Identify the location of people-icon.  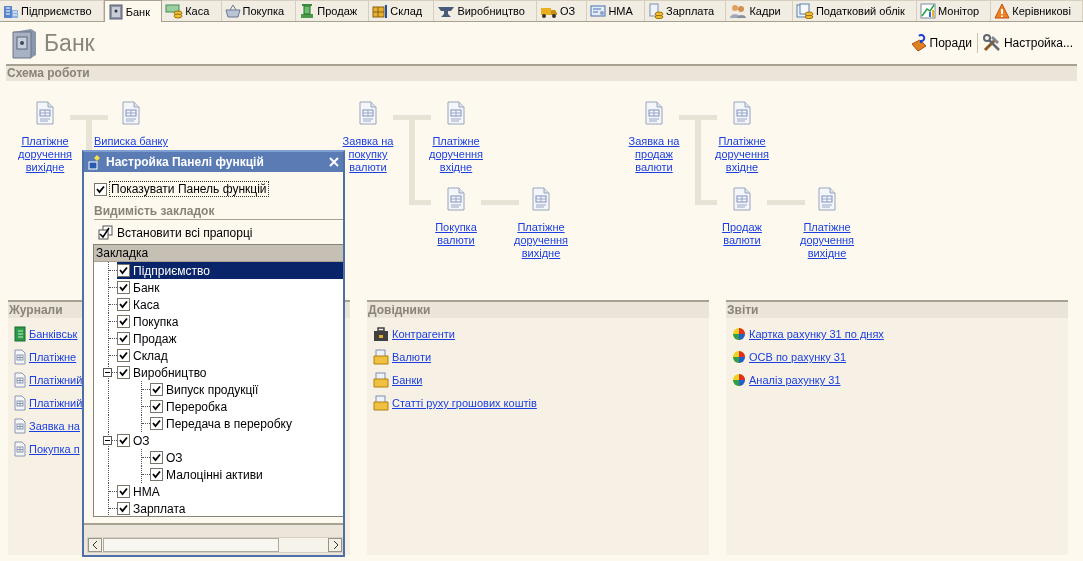
(738, 11).